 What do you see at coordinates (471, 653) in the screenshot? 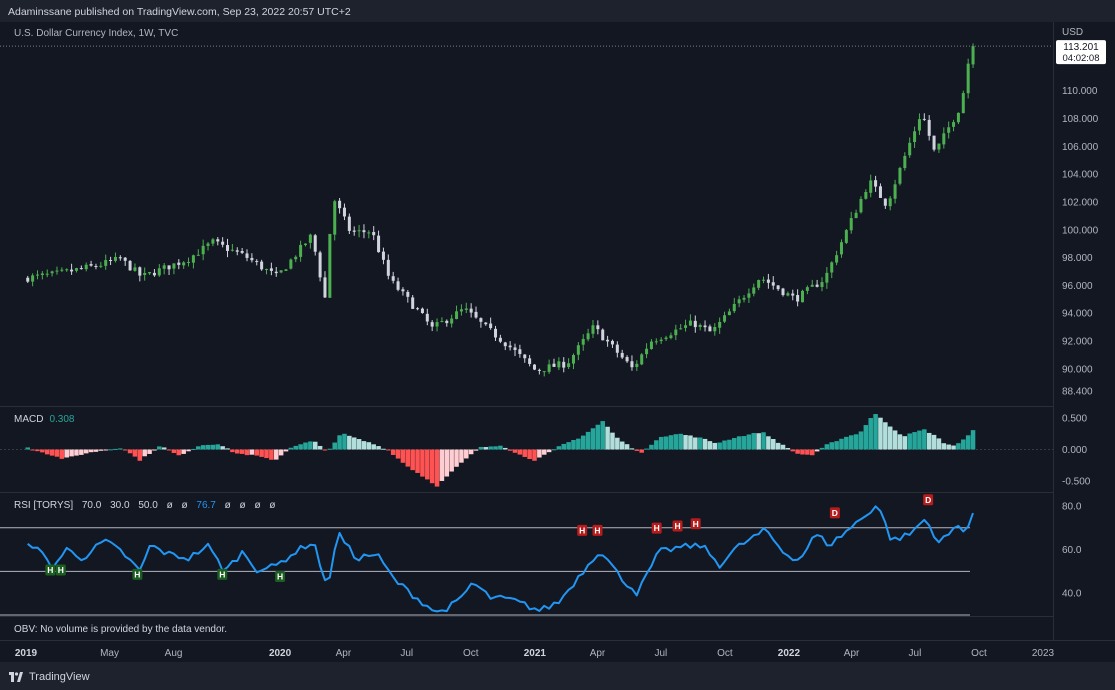
I see `time-tick-label: Oct` at bounding box center [471, 653].